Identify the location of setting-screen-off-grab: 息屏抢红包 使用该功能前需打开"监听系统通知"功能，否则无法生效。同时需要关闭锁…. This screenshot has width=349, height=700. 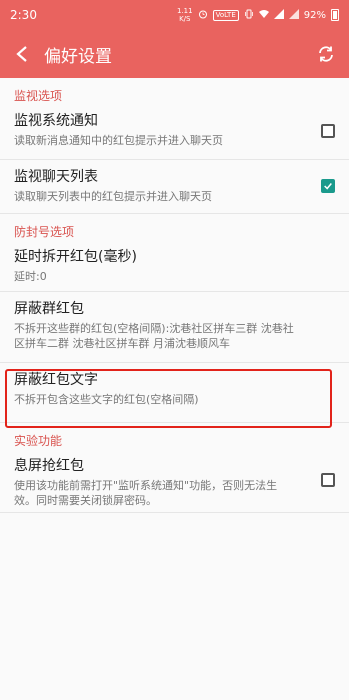
(174, 481).